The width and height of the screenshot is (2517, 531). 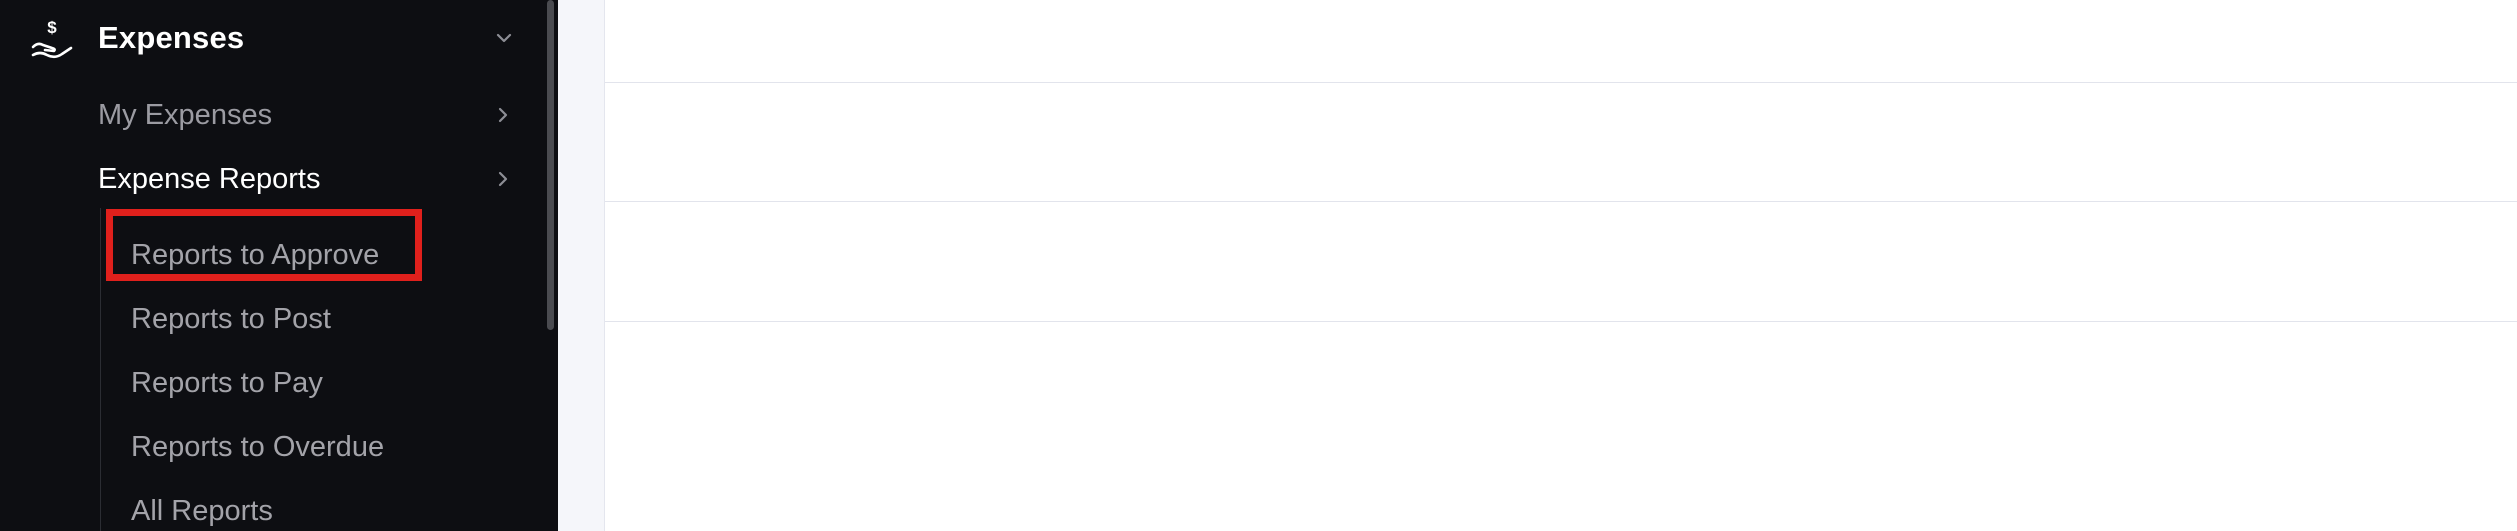 I want to click on sidebar-item-label: My Expenses, so click(x=185, y=115).